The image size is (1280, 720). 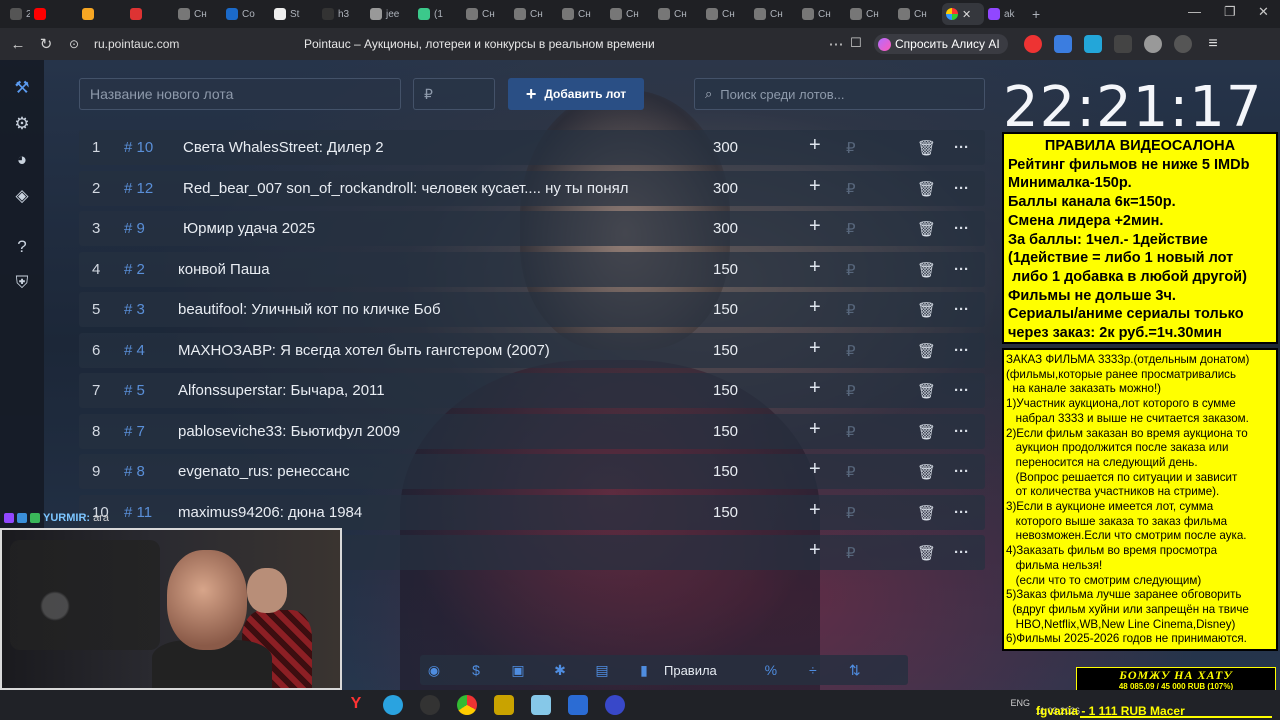 I want to click on browser-tab: Co, so click(x=246, y=14).